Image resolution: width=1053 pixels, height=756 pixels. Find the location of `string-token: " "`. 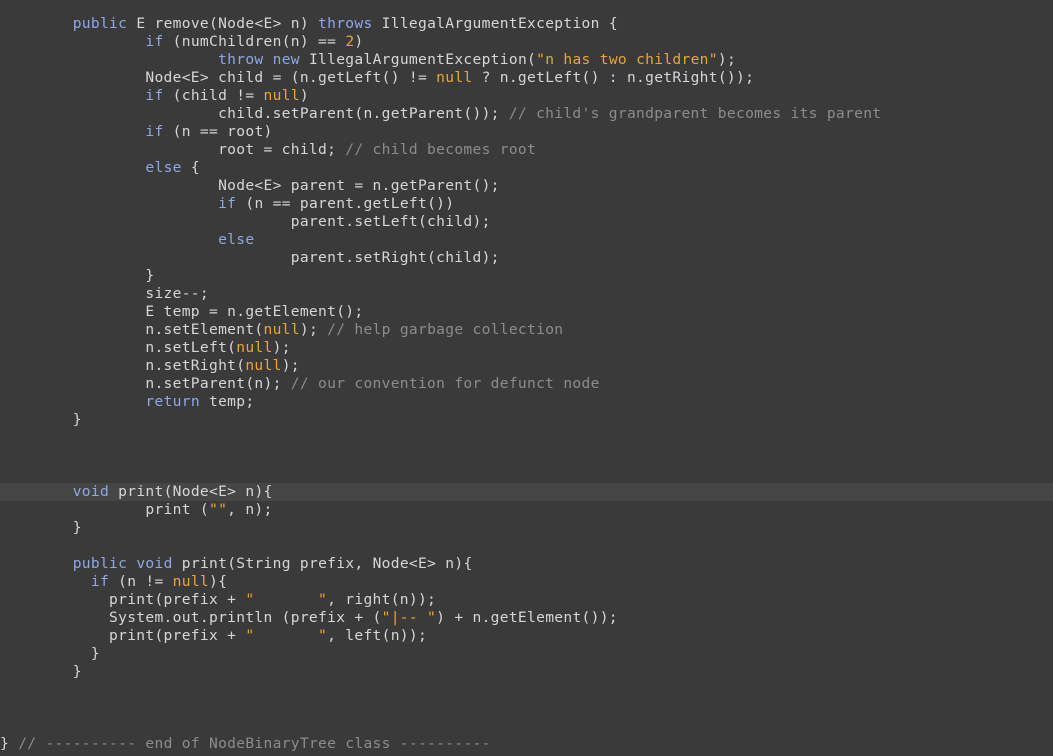

string-token: " " is located at coordinates (286, 635).